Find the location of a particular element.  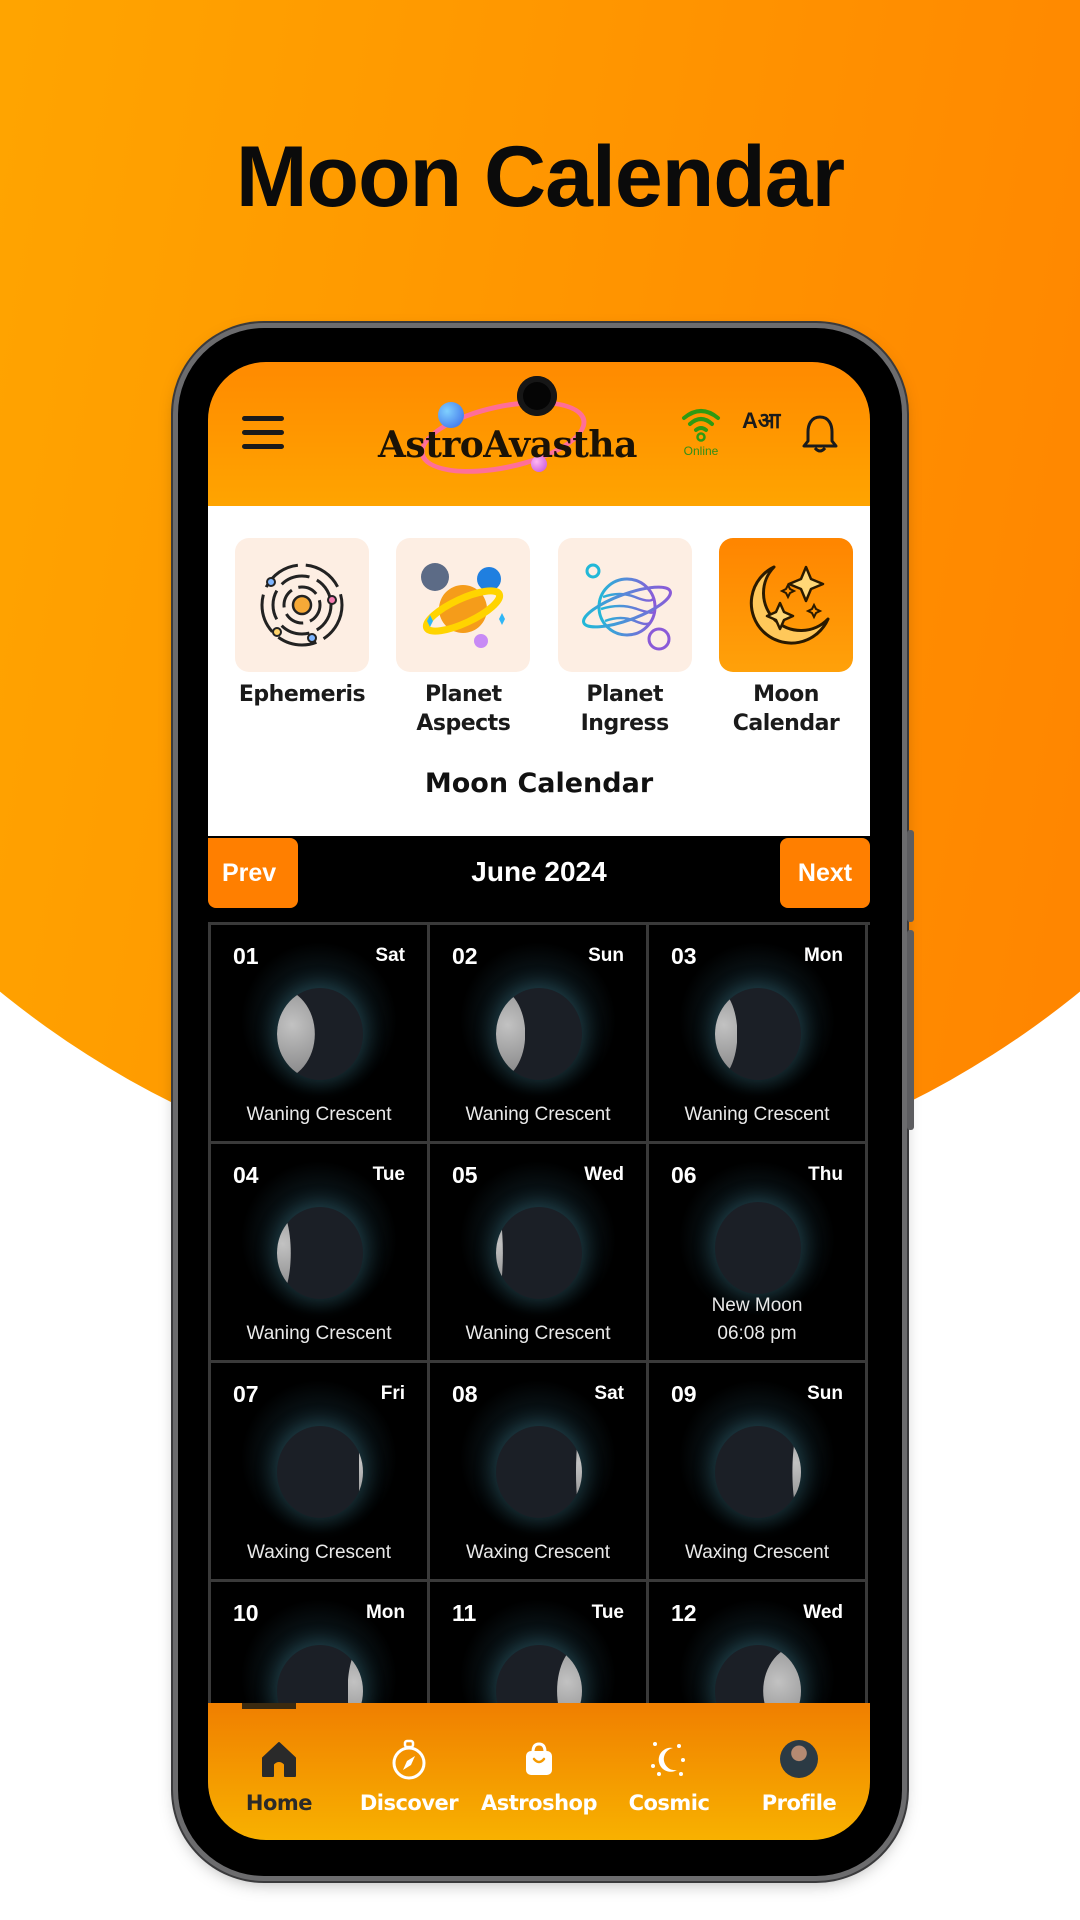

day-cell: 07 Fri Waxing Crescent is located at coordinates (320, 1472).